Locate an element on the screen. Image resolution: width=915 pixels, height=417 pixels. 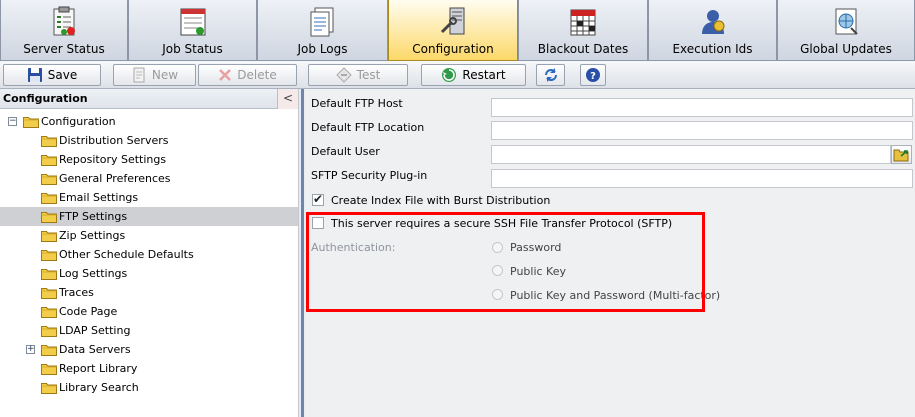
sftp-plugin-input is located at coordinates (702, 178).